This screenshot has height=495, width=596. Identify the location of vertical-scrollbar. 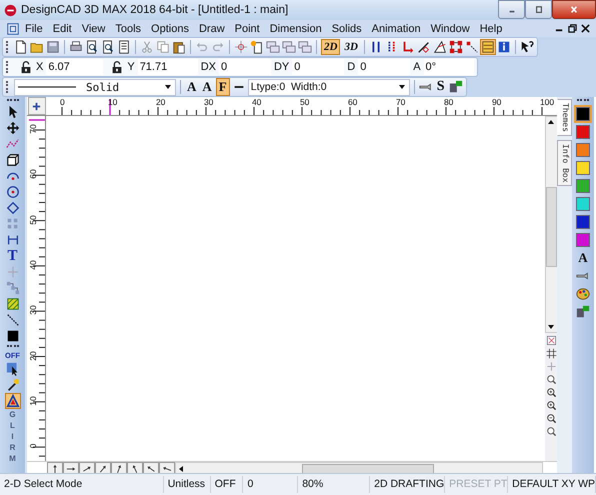
(551, 224).